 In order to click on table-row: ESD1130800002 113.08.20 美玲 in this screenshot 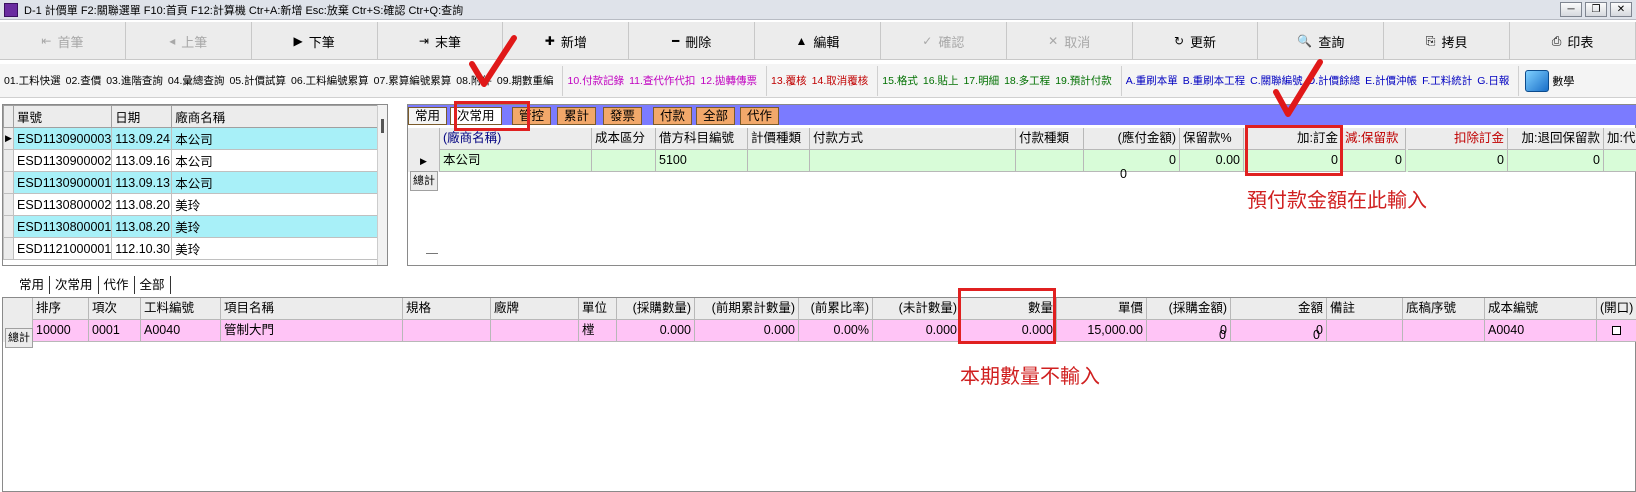, I will do `click(190, 204)`.